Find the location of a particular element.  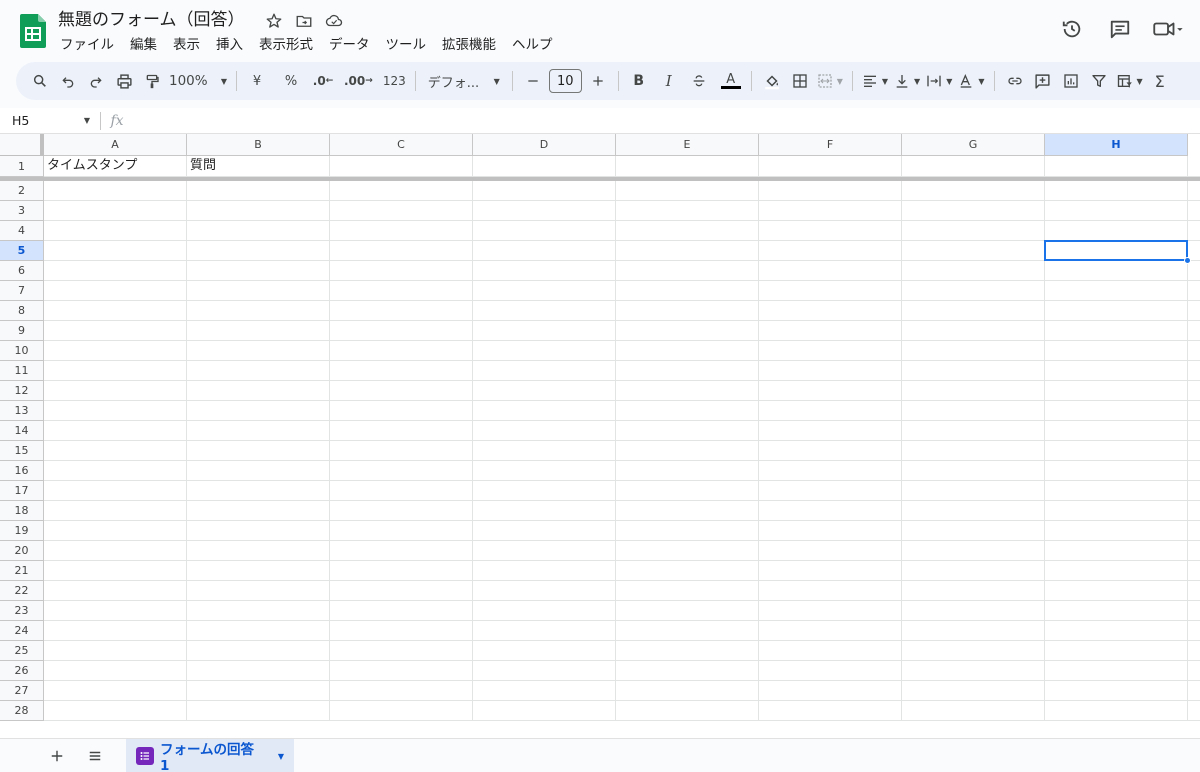

cell-e8 is located at coordinates (687, 311).